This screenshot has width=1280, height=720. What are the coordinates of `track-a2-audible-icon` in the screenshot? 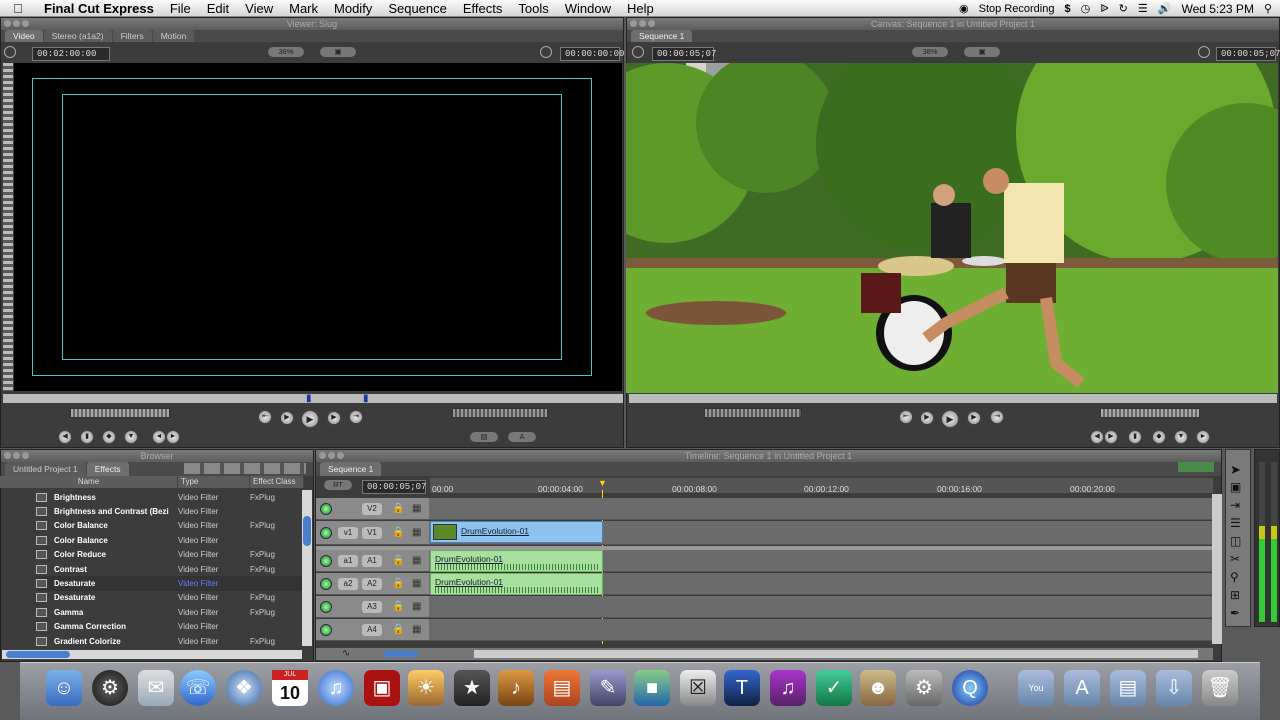 It's located at (326, 584).